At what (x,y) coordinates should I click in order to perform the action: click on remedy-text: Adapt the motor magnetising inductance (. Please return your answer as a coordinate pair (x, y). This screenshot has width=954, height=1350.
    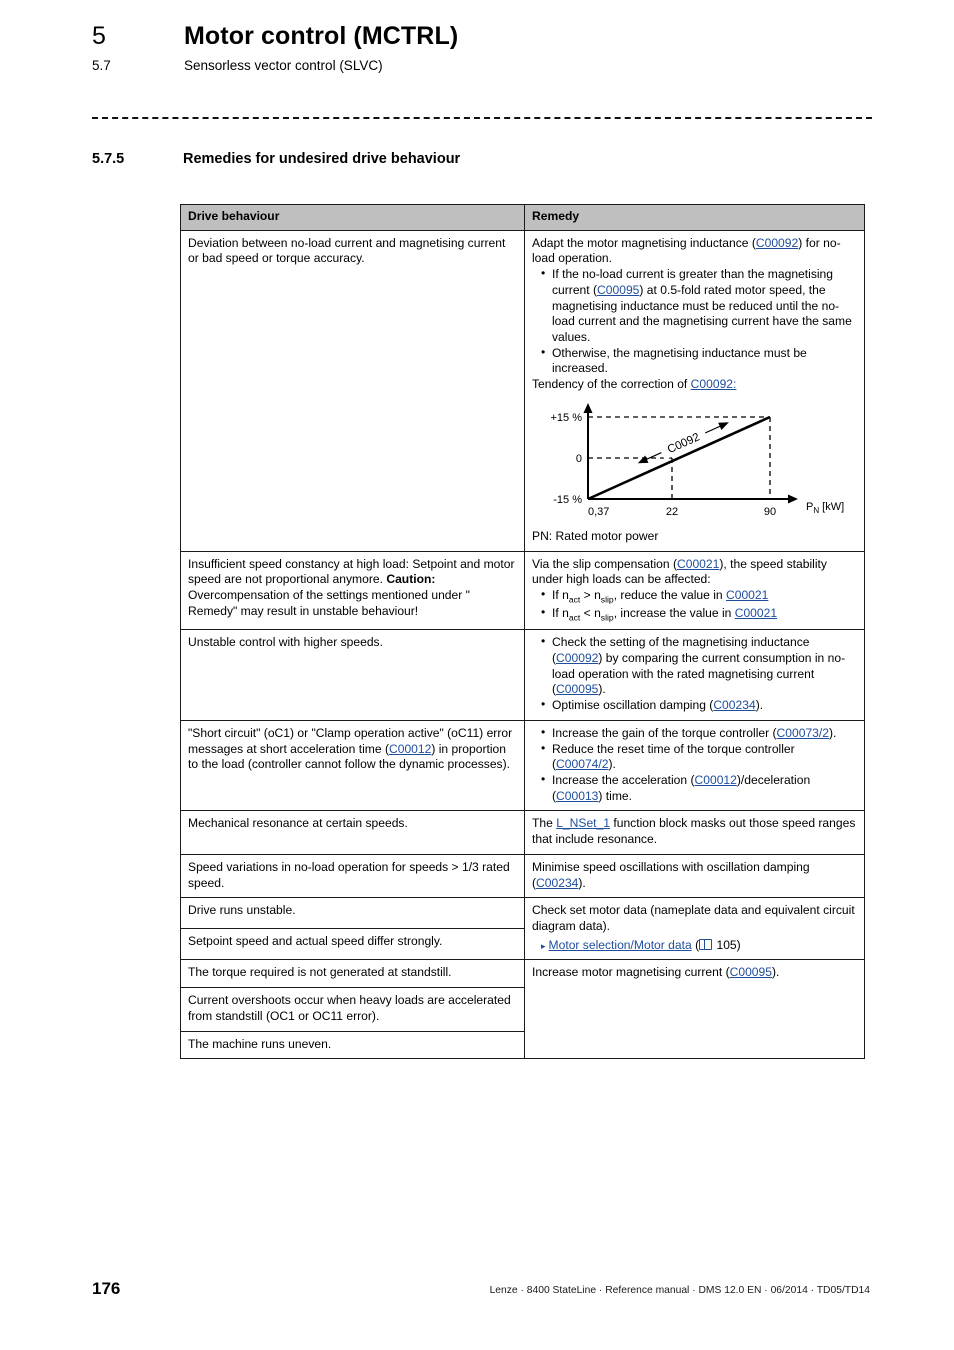
    Looking at the image, I should click on (644, 242).